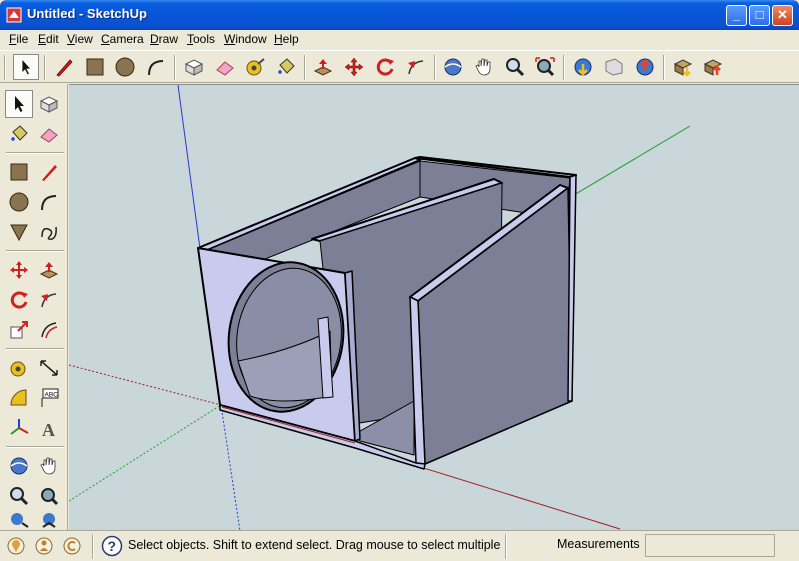  What do you see at coordinates (515, 67) in the screenshot?
I see `zoom-tool-button` at bounding box center [515, 67].